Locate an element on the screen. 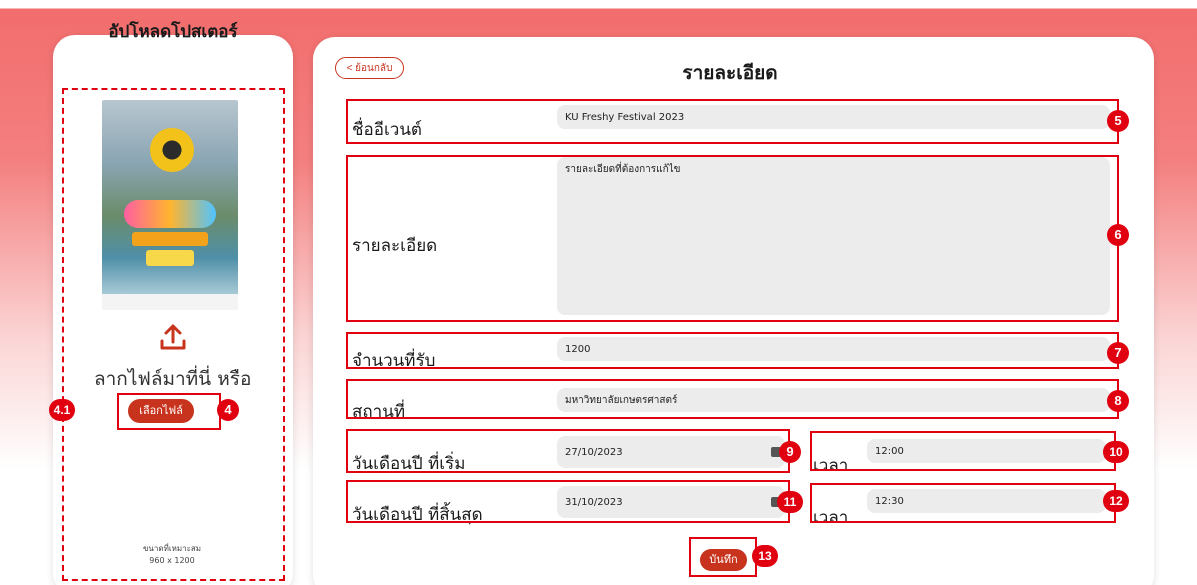 This screenshot has width=1197, height=585. annotation-badge: 6 is located at coordinates (1118, 235).